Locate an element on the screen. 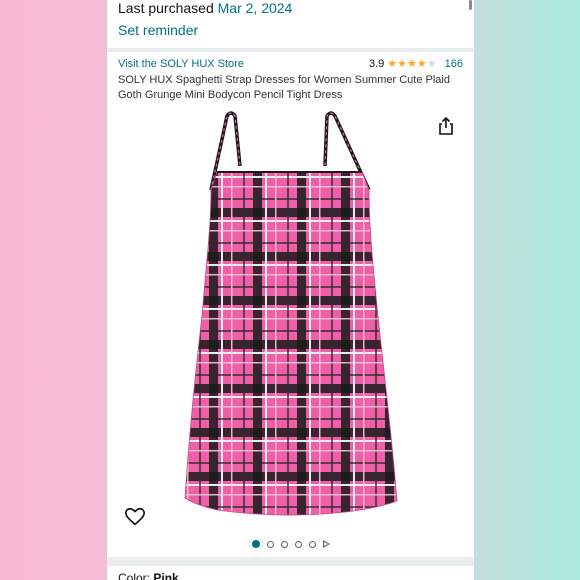 The height and width of the screenshot is (580, 580). share-icon is located at coordinates (446, 126).